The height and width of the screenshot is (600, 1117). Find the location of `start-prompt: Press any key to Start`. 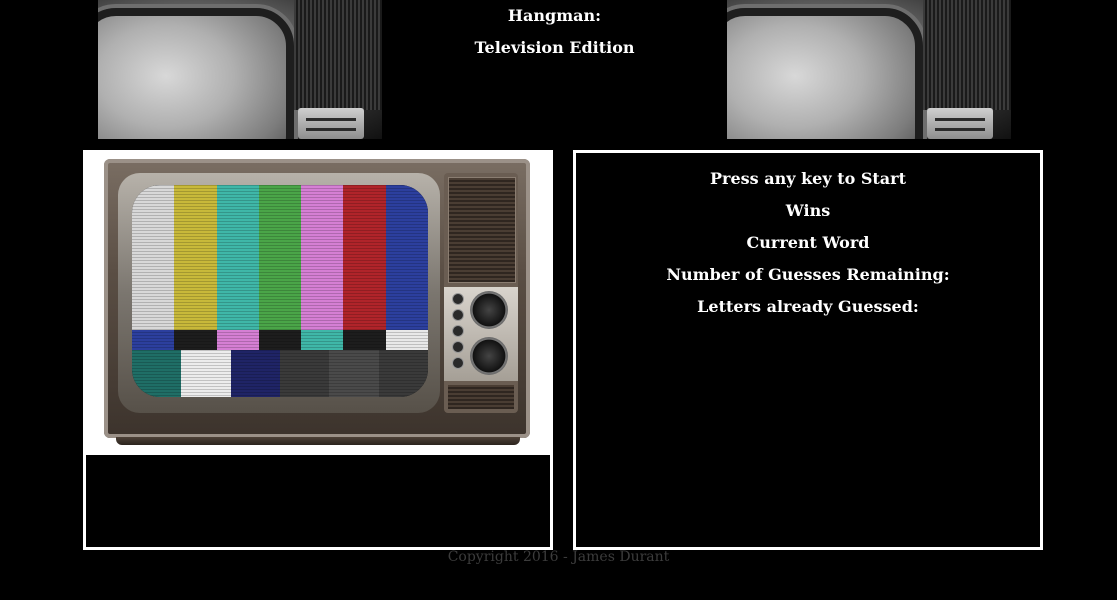

start-prompt: Press any key to Start is located at coordinates (808, 178).